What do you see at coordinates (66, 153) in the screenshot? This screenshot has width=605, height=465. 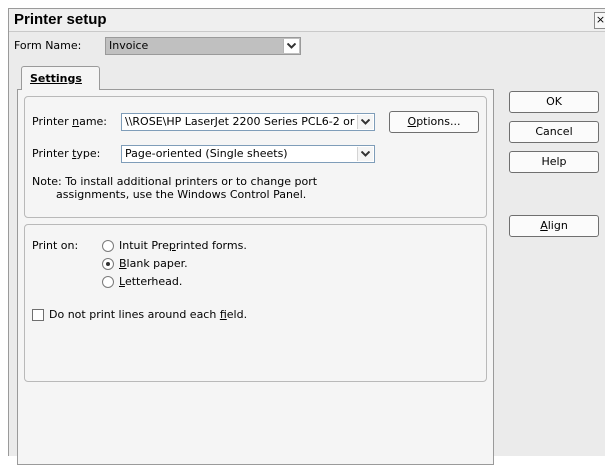 I see `printer-type-label: Printer type:` at bounding box center [66, 153].